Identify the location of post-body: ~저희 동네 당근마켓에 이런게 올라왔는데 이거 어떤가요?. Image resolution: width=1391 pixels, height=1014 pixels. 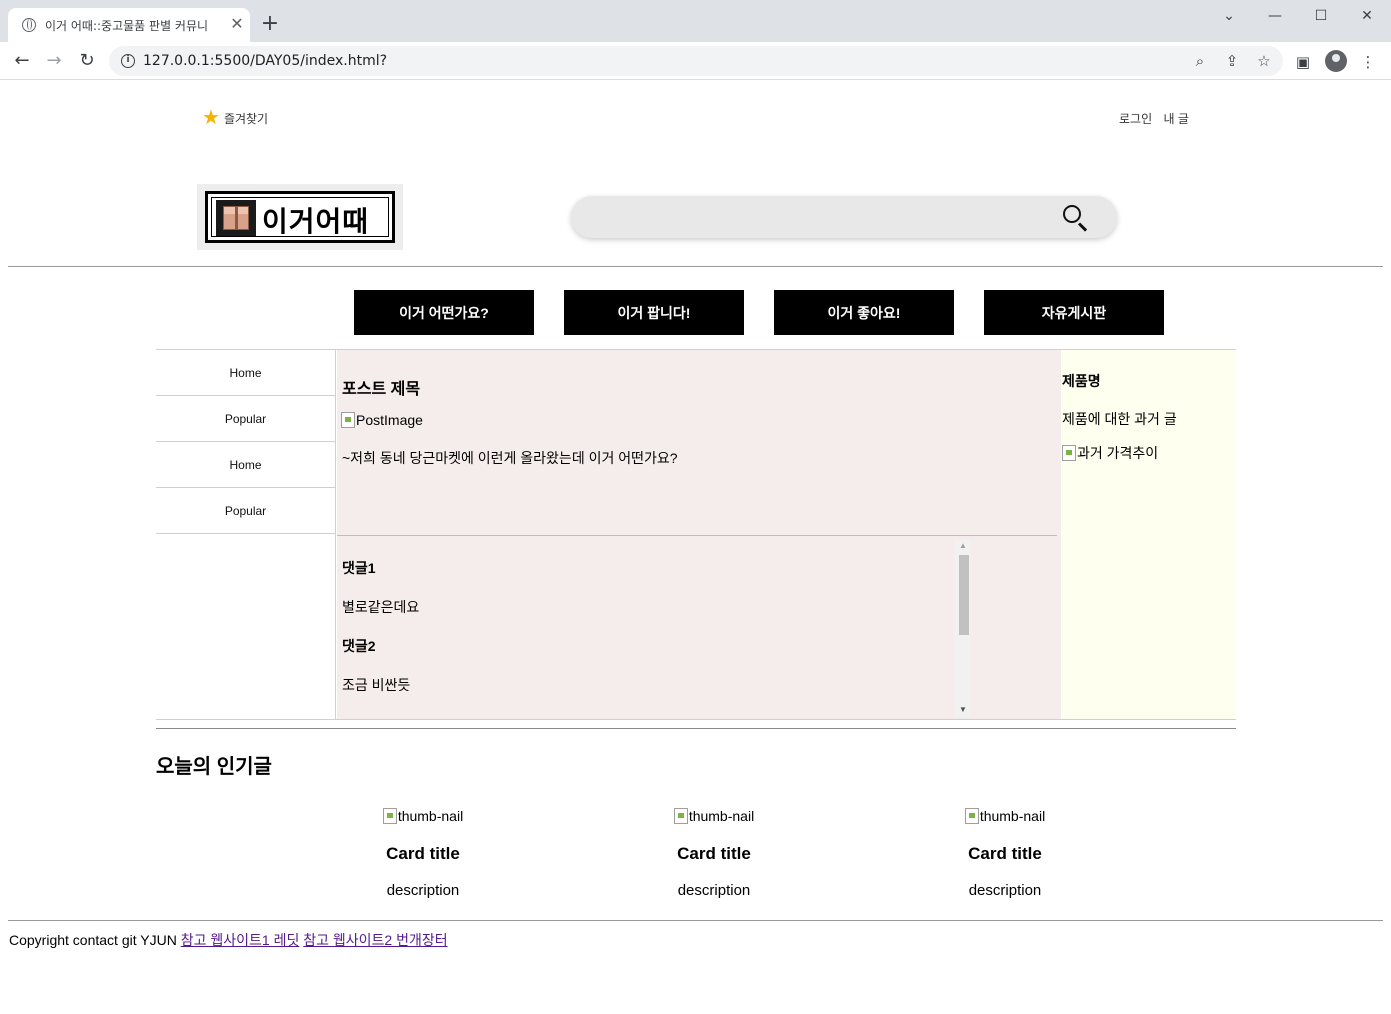
(510, 458).